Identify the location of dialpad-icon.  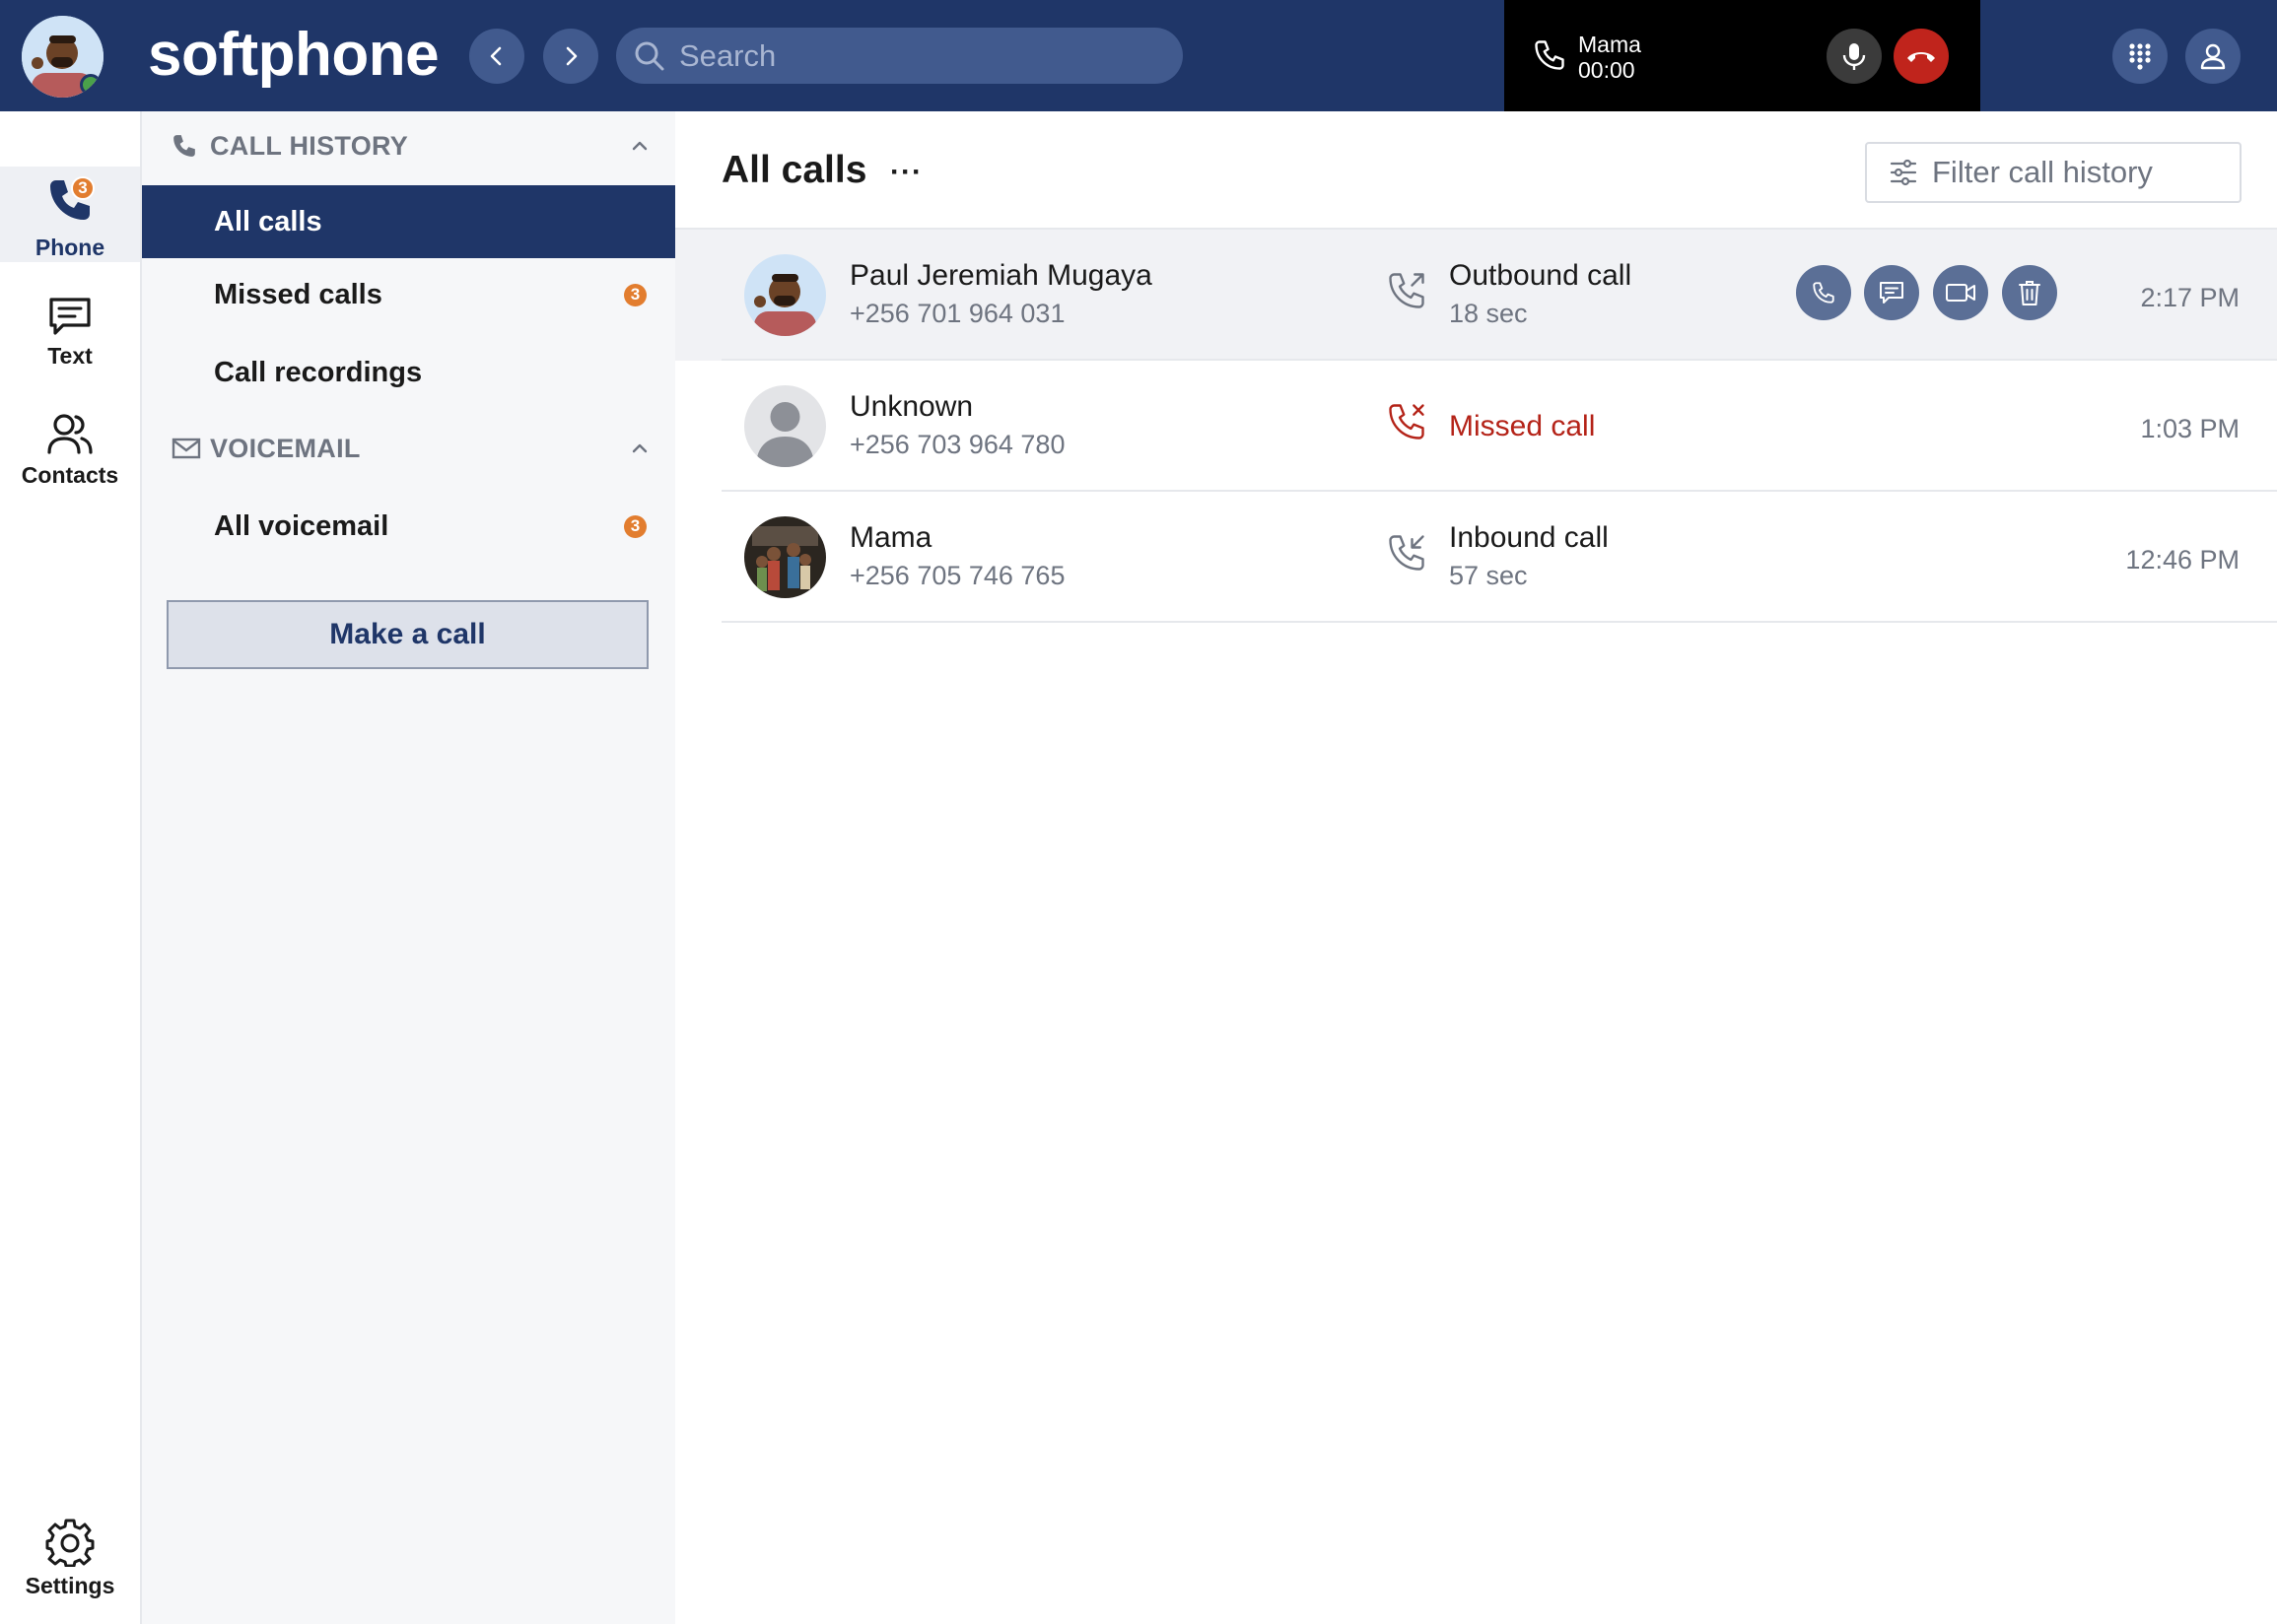
(2140, 57).